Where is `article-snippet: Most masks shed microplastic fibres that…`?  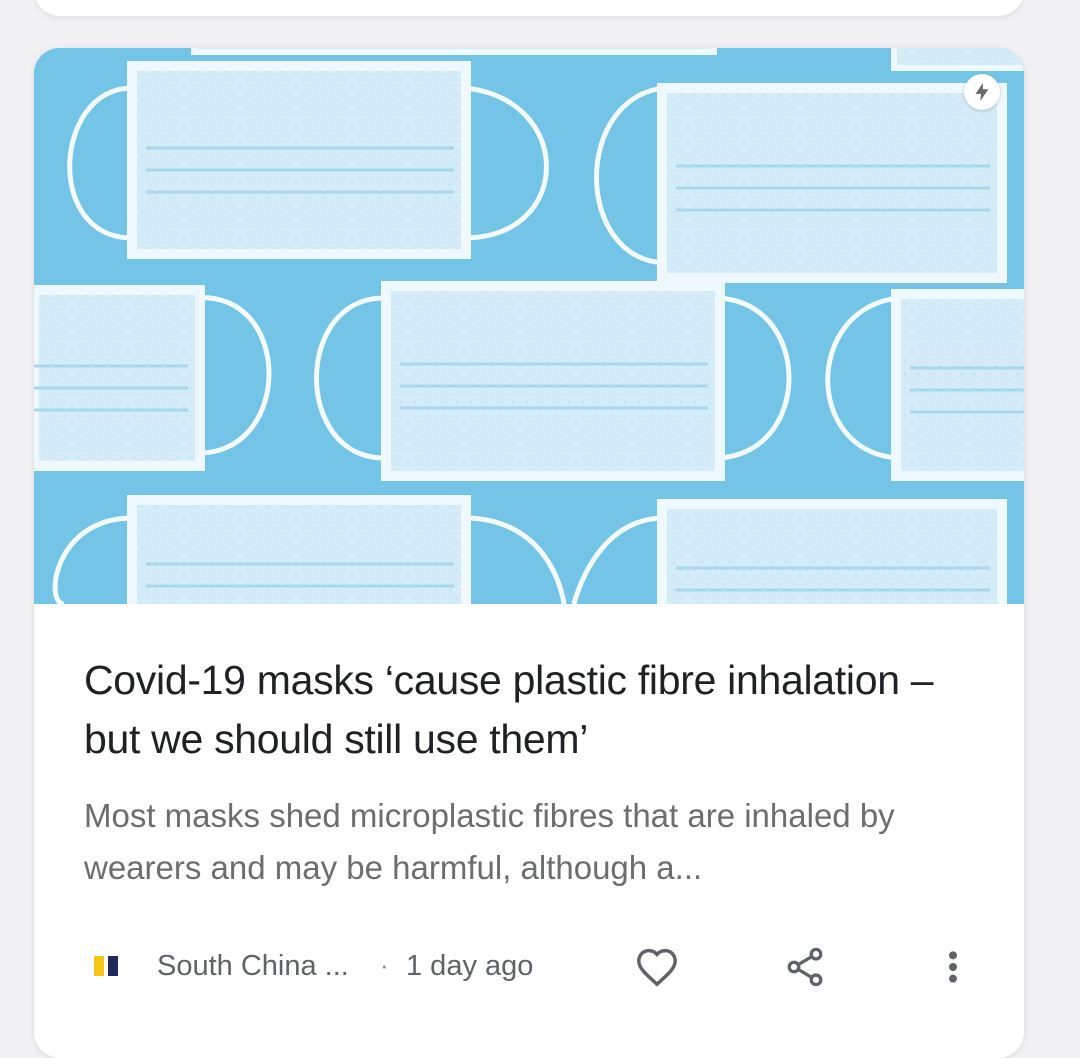 article-snippet: Most masks shed microplastic fibres that… is located at coordinates (489, 841).